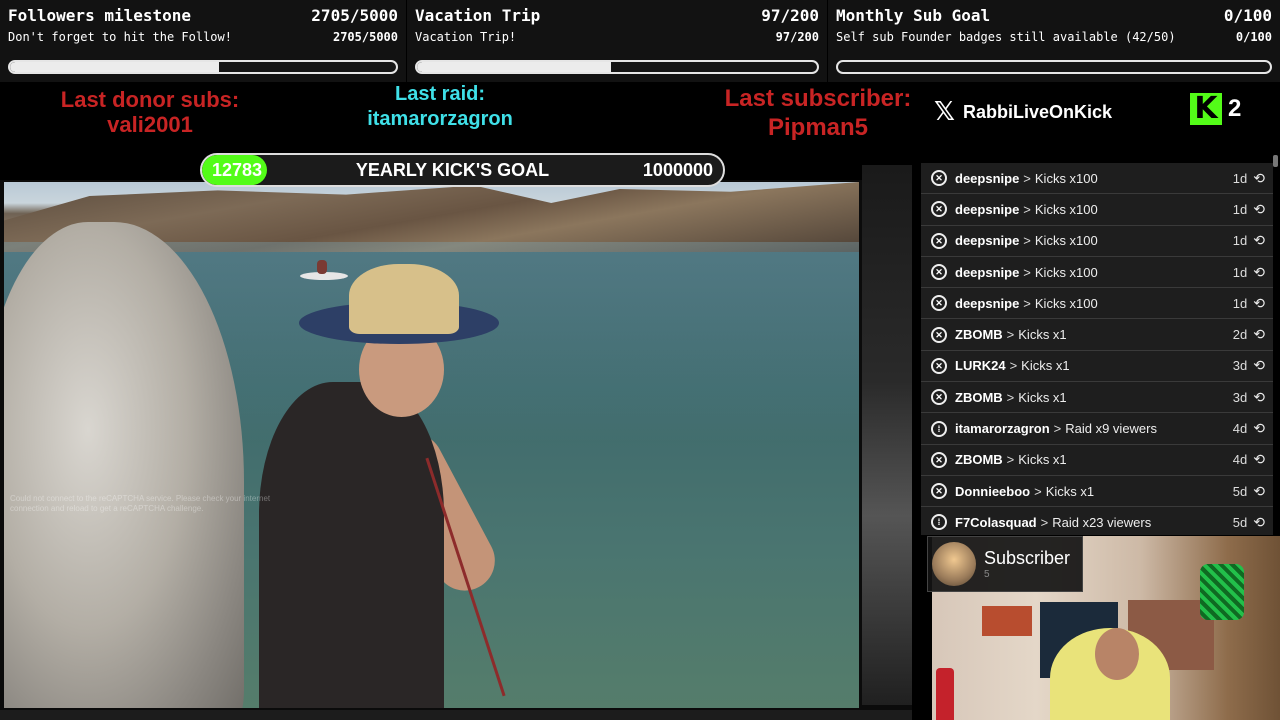  Describe the element at coordinates (945, 694) in the screenshot. I see `soda-bottle` at that location.